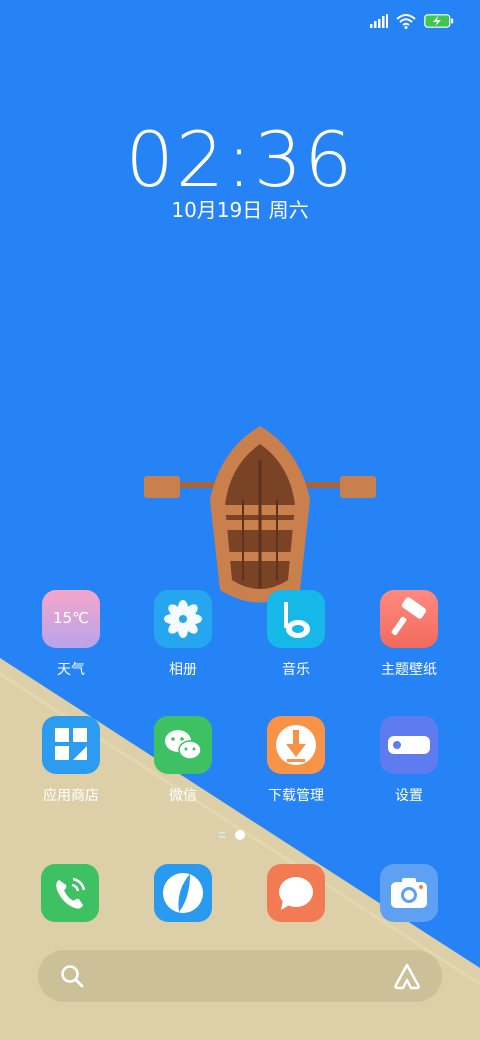 Image resolution: width=480 pixels, height=1040 pixels. I want to click on assistant-icon, so click(407, 976).